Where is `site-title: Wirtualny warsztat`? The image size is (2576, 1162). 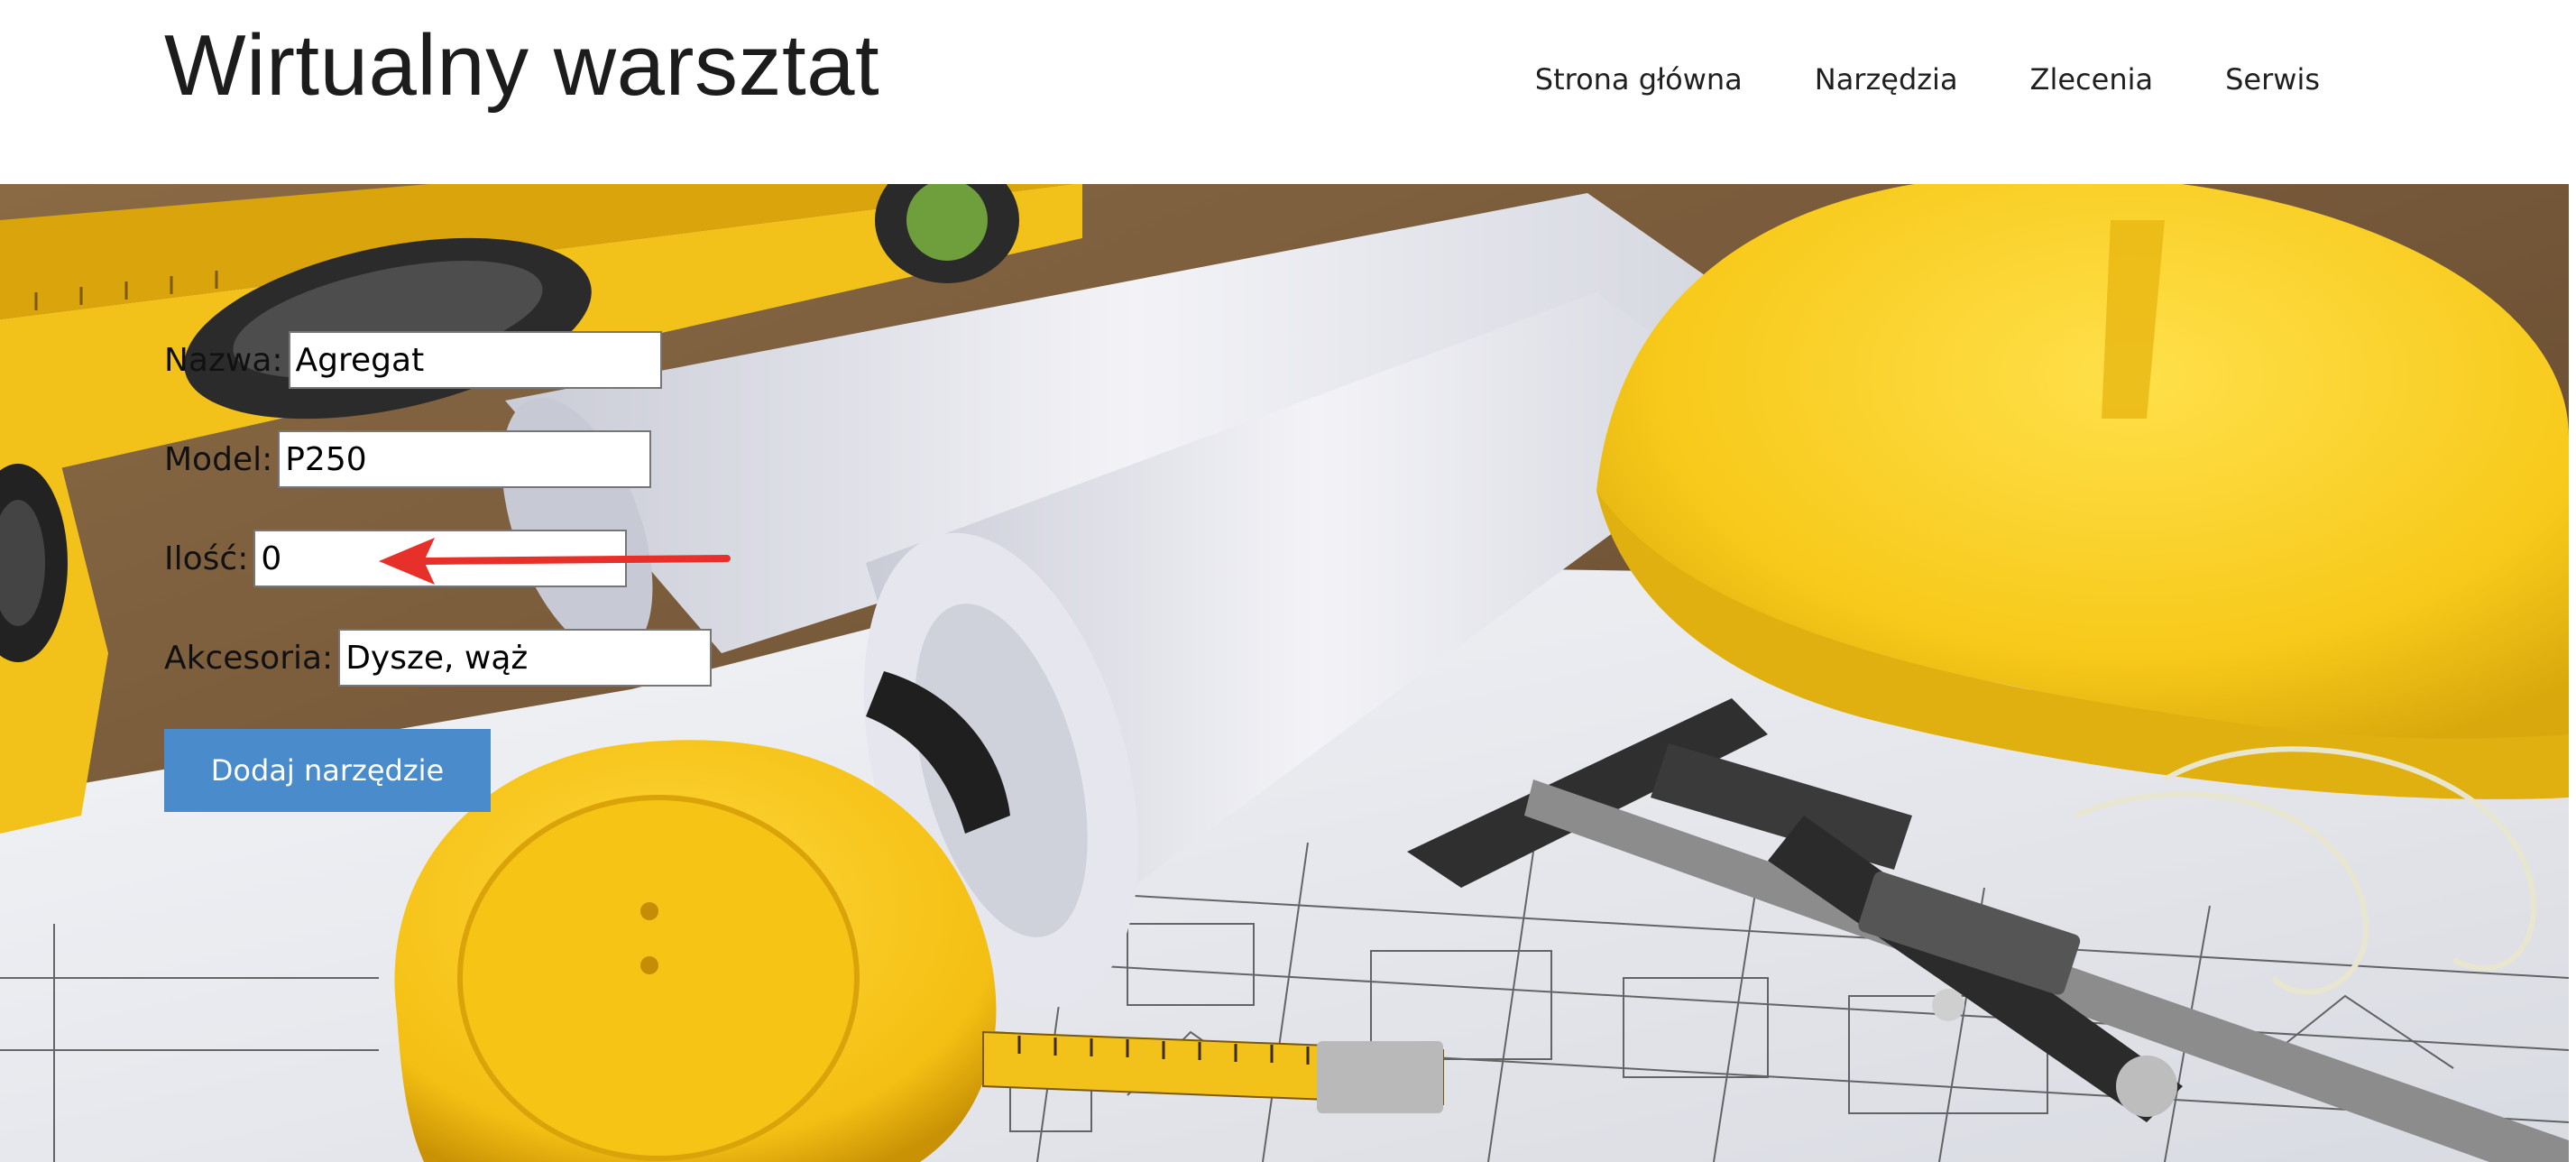 site-title: Wirtualny warsztat is located at coordinates (521, 65).